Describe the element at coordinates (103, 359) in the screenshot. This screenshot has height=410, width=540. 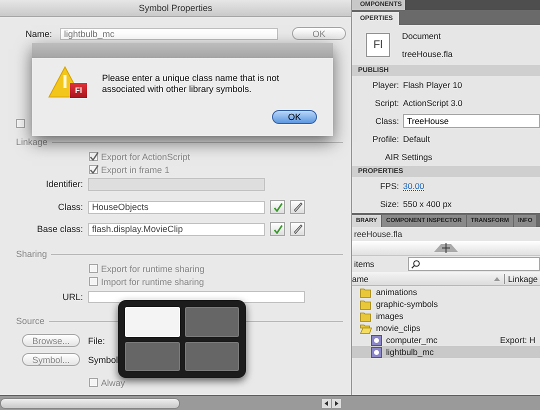
I see `source-info: Symbol` at that location.